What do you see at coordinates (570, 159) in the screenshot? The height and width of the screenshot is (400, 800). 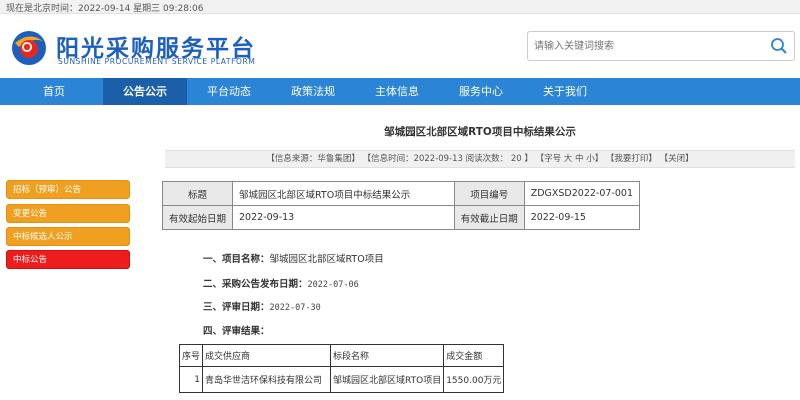 I see `font-size-switch: 【字号 大 中 小】` at bounding box center [570, 159].